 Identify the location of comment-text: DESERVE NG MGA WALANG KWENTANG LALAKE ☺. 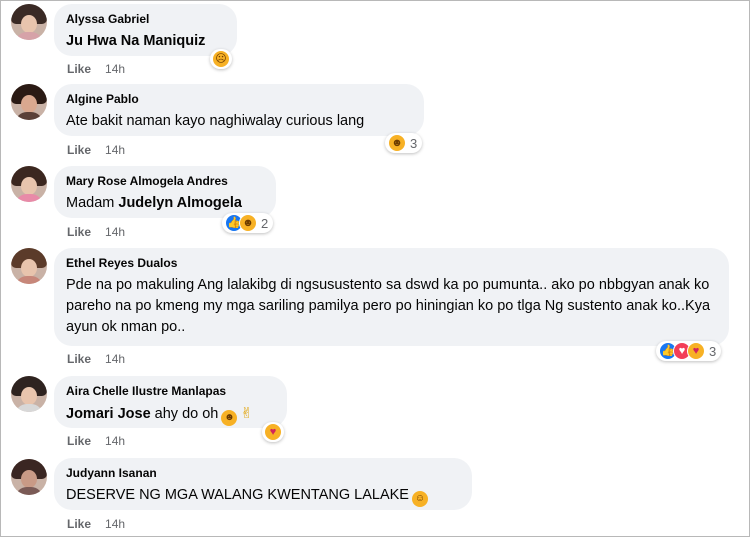
(263, 496).